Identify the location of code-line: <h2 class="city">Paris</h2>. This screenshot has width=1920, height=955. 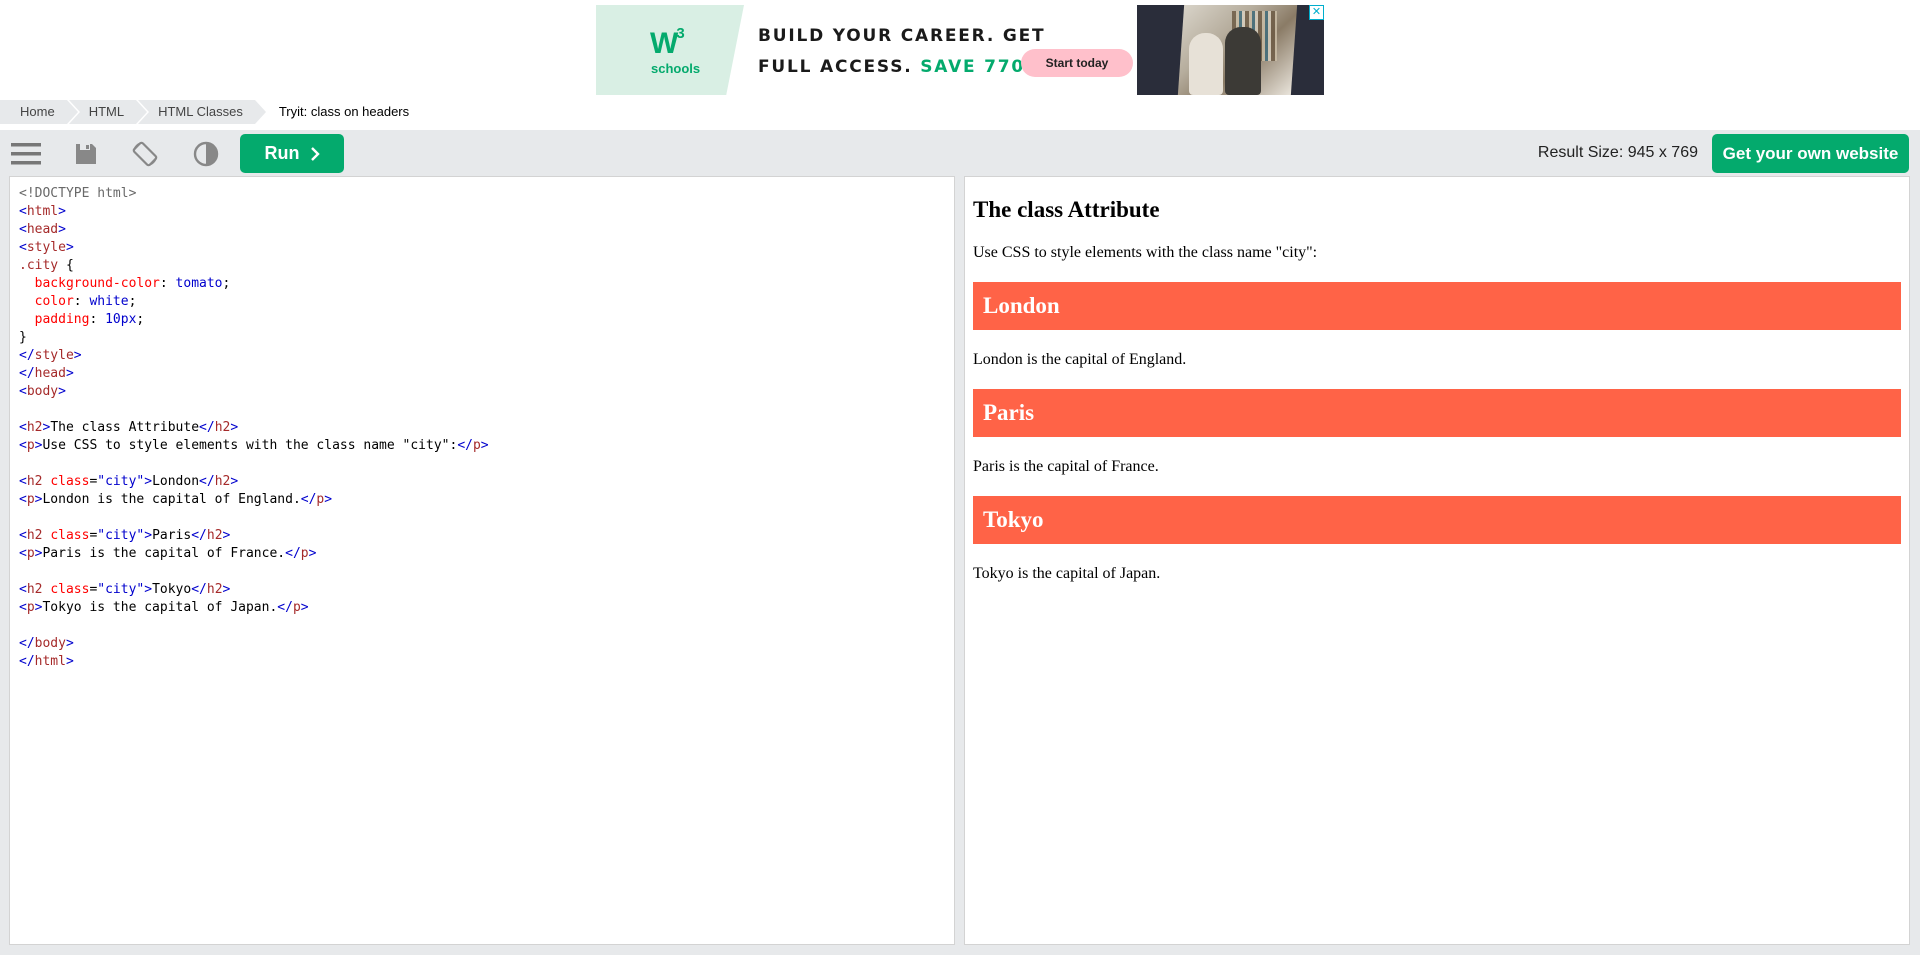
(125, 535).